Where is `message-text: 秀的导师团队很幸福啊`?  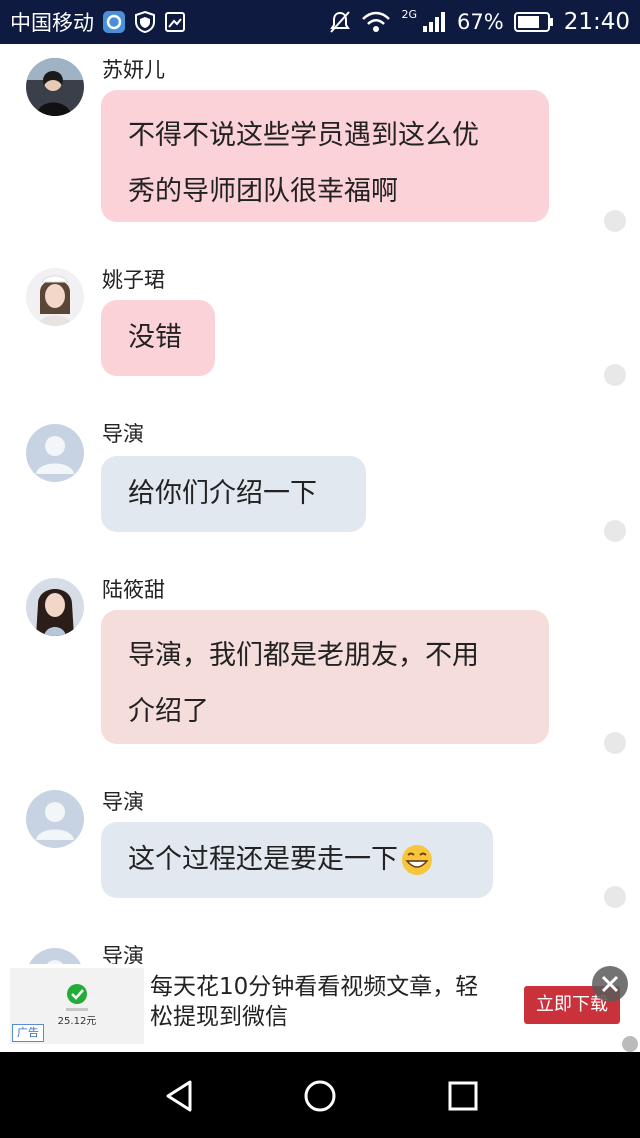
message-text: 秀的导师团队很幸福啊 is located at coordinates (263, 191).